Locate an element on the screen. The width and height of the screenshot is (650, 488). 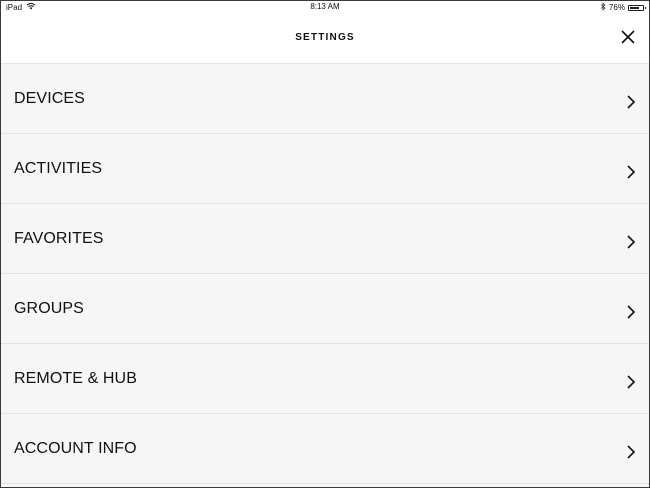
header-bar: SETTINGS is located at coordinates (325, 38).